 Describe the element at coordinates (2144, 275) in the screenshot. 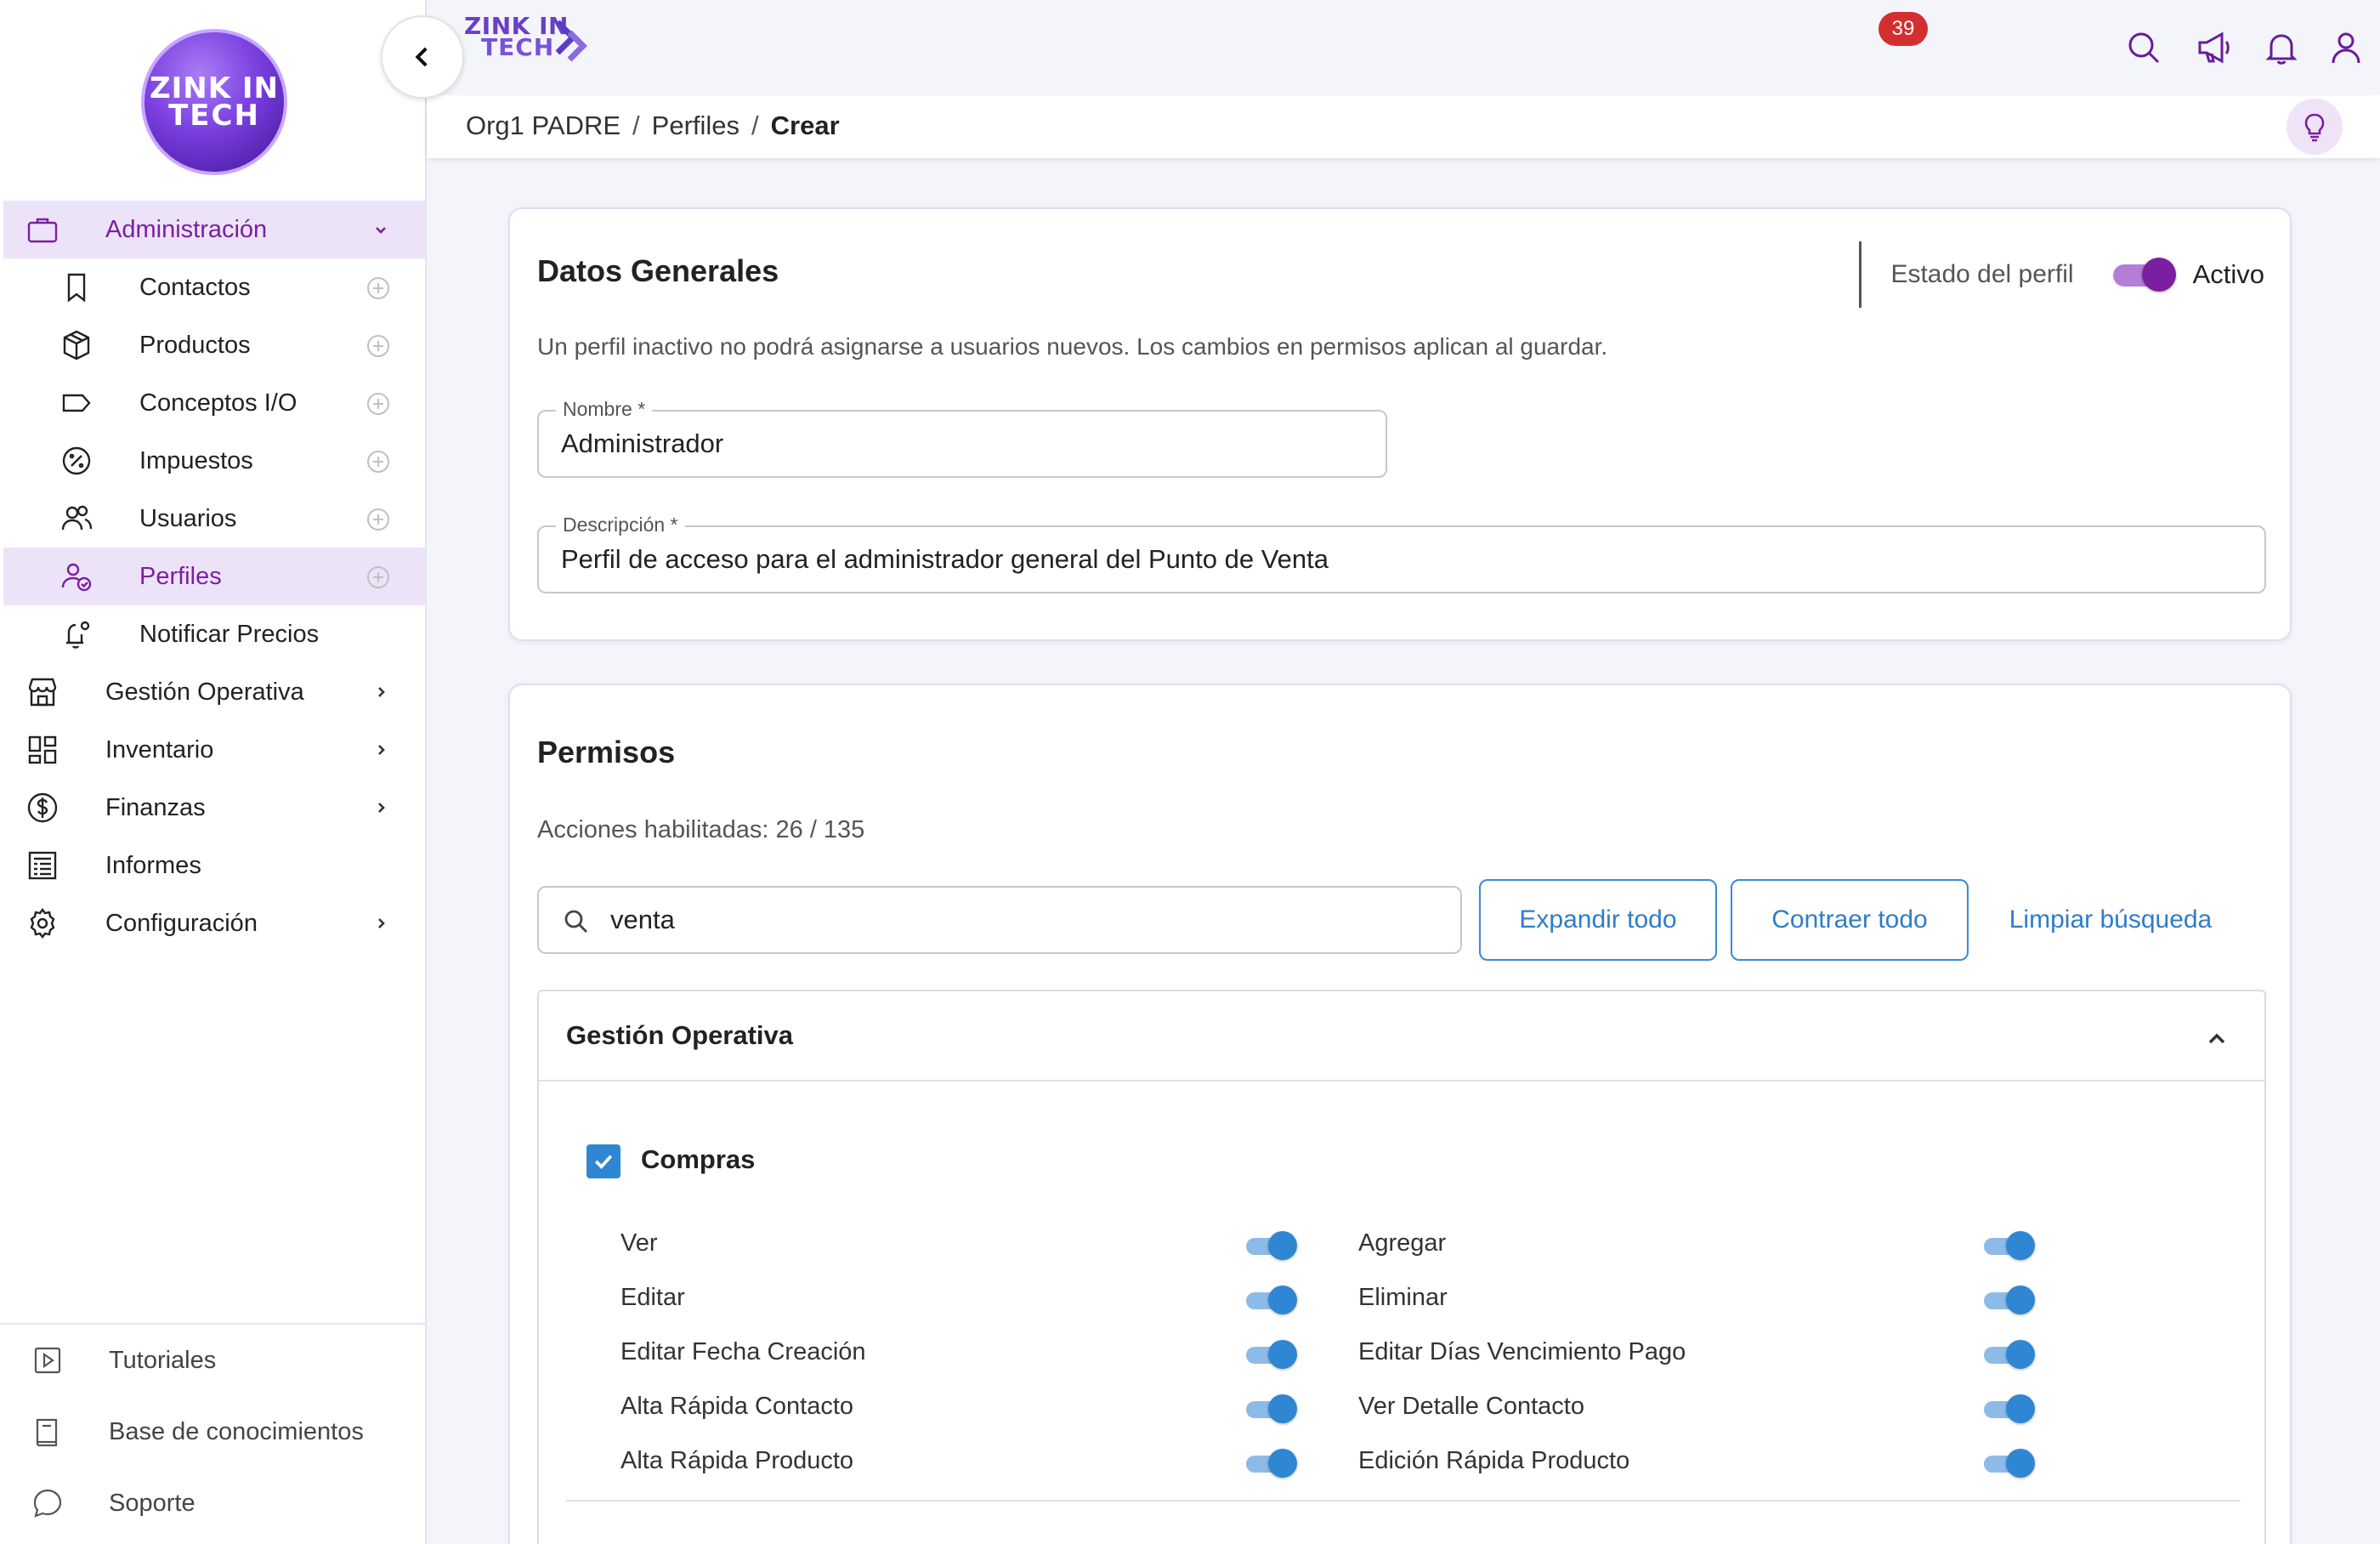

I see `profile-status-toggle` at that location.